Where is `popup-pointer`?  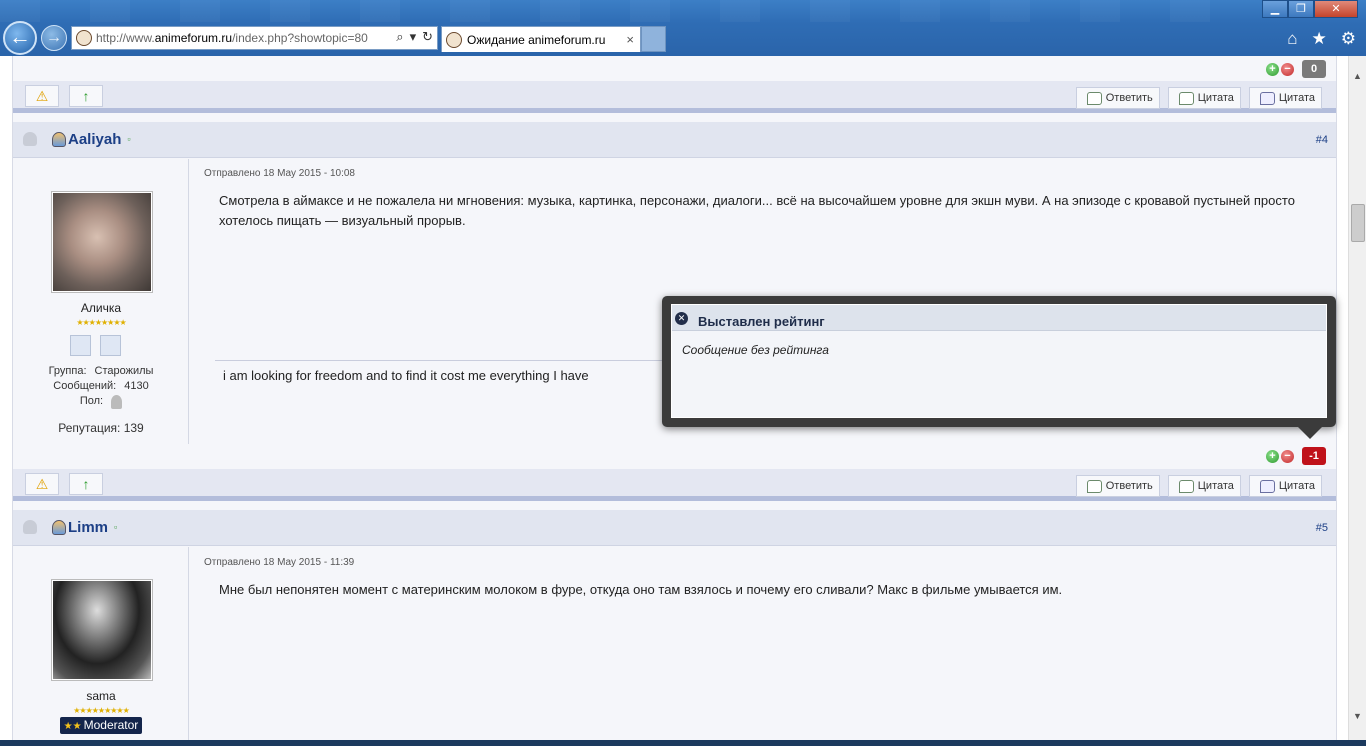
popup-pointer is located at coordinates (1310, 433).